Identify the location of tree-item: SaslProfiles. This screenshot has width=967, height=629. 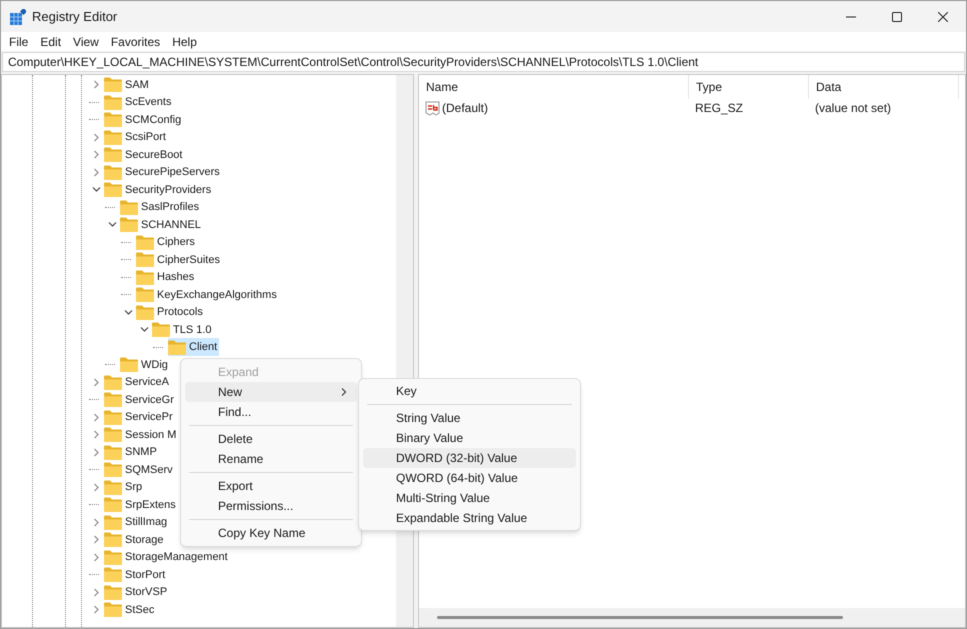
(161, 207).